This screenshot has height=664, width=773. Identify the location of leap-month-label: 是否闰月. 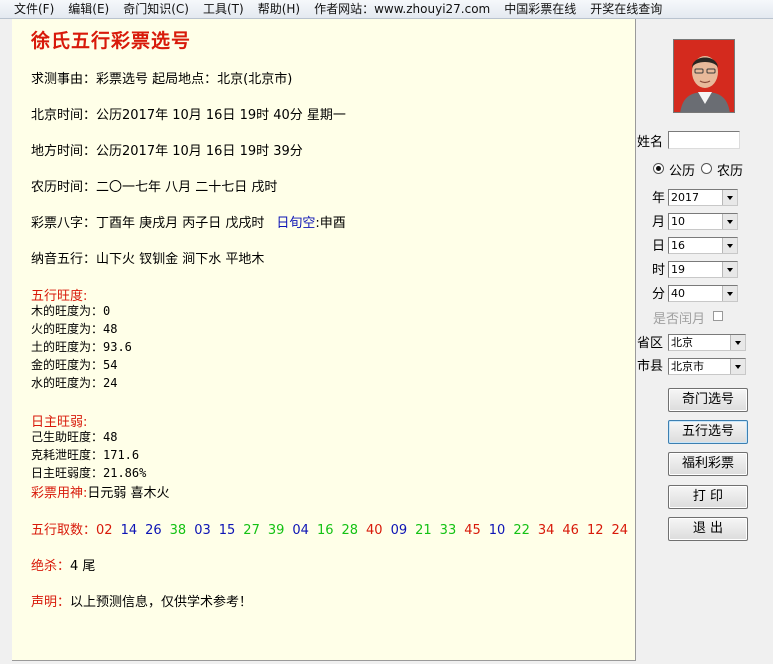
(679, 319).